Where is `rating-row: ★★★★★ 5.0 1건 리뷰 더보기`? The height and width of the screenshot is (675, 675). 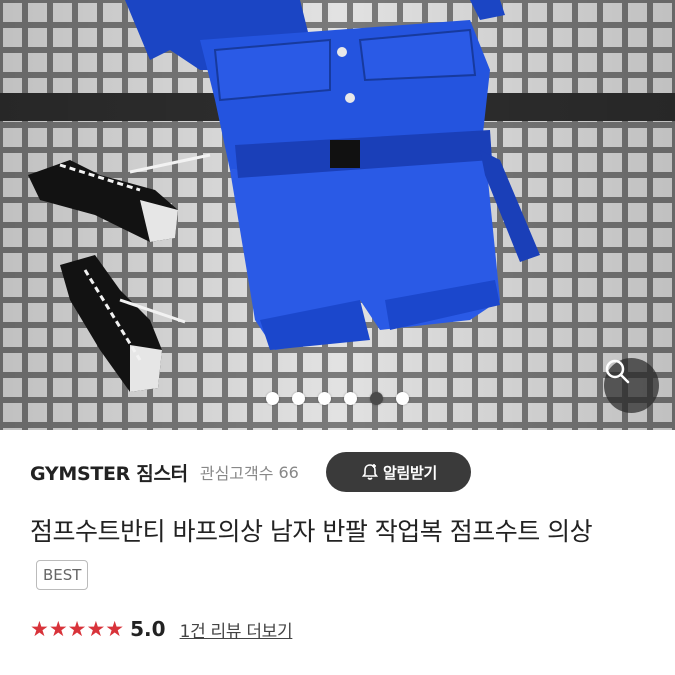
rating-row: ★★★★★ 5.0 1건 리뷰 더보기 is located at coordinates (161, 629).